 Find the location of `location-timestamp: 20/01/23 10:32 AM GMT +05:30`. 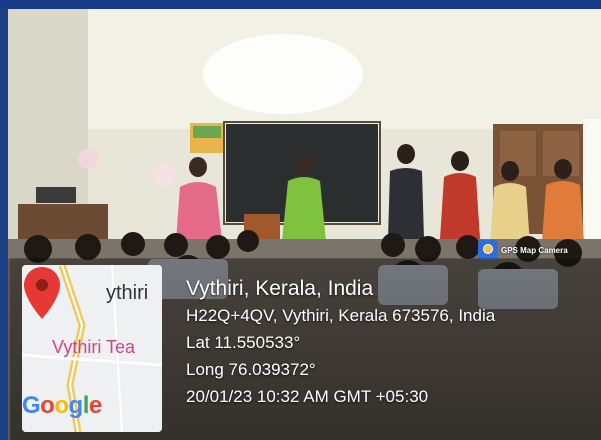

location-timestamp: 20/01/23 10:32 AM GMT +05:30 is located at coordinates (307, 396).